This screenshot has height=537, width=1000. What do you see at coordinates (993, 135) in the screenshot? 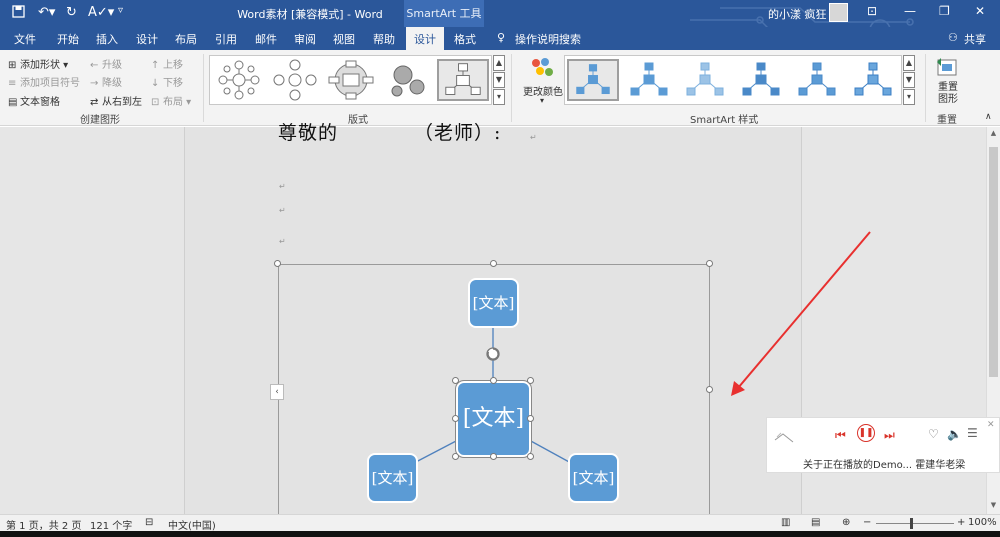
I see `scroll-up-icon: ▲` at bounding box center [993, 135].